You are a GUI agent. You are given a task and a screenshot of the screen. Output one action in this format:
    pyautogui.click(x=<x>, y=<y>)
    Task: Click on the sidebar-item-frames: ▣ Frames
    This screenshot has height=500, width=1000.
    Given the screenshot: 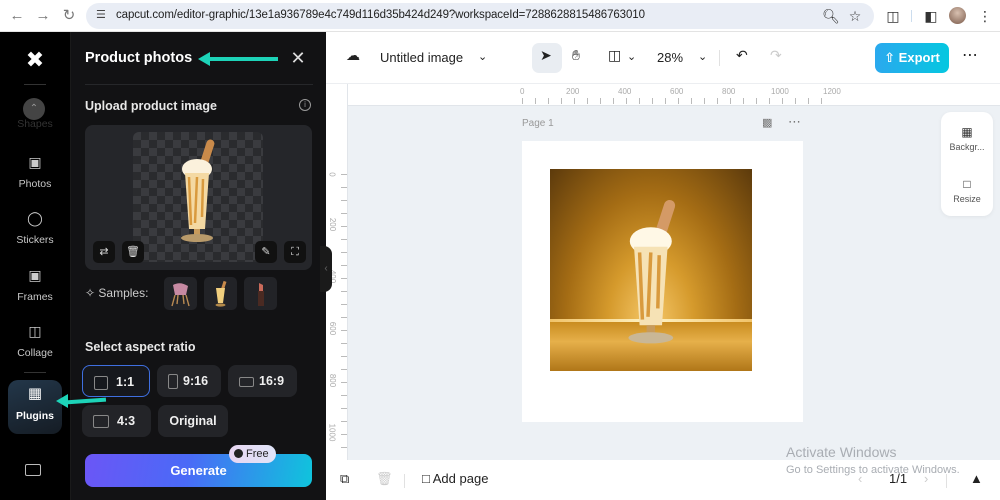 What is the action you would take?
    pyautogui.click(x=35, y=287)
    